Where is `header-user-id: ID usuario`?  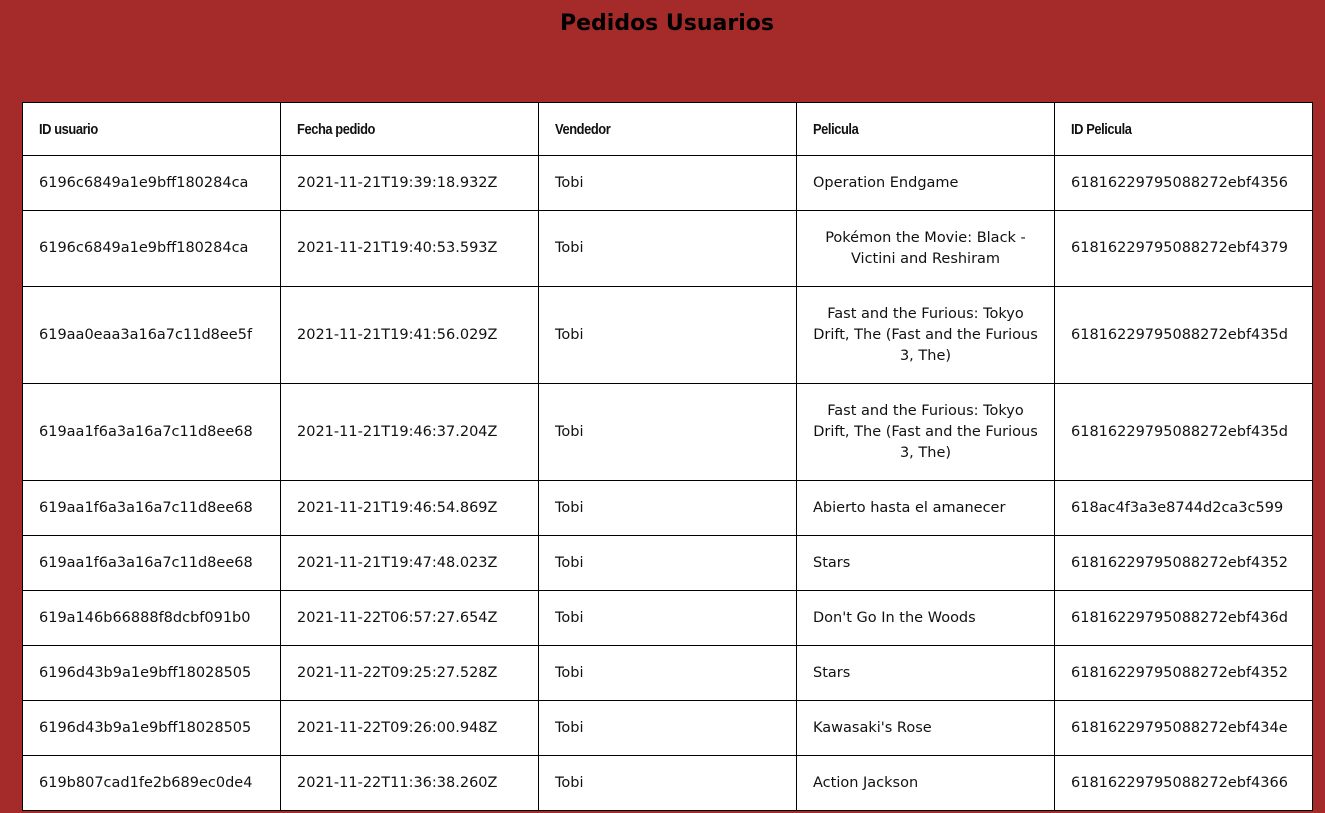 header-user-id: ID usuario is located at coordinates (151, 129).